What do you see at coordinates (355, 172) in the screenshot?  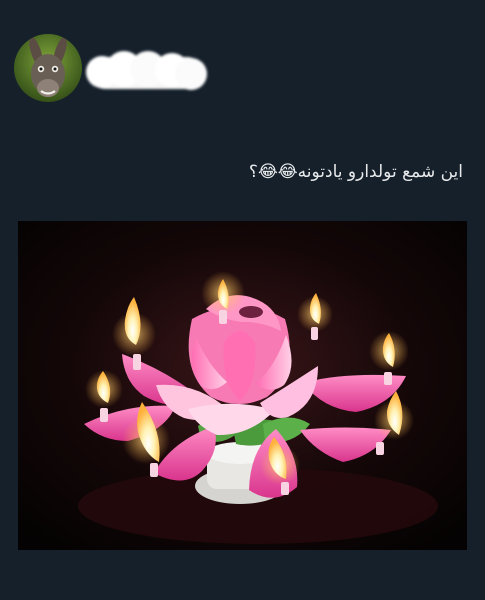 I see `tweet-text: این شمع تولدارو یادتونه😂😂؟` at bounding box center [355, 172].